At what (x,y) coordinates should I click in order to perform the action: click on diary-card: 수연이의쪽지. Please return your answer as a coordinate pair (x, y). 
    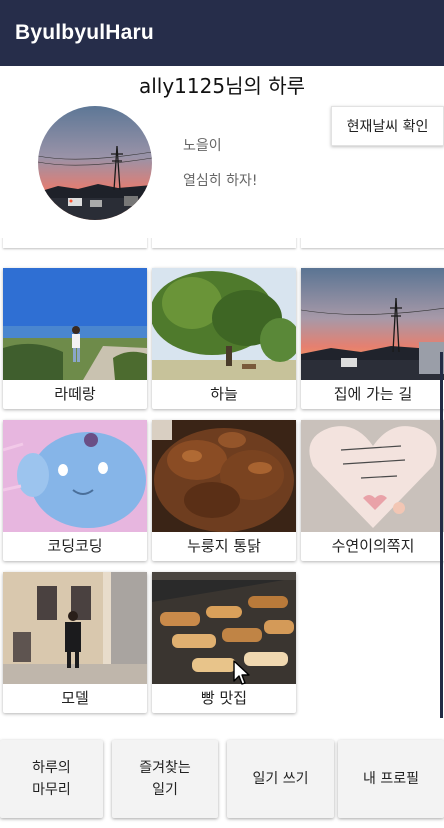
    Looking at the image, I should click on (372, 490).